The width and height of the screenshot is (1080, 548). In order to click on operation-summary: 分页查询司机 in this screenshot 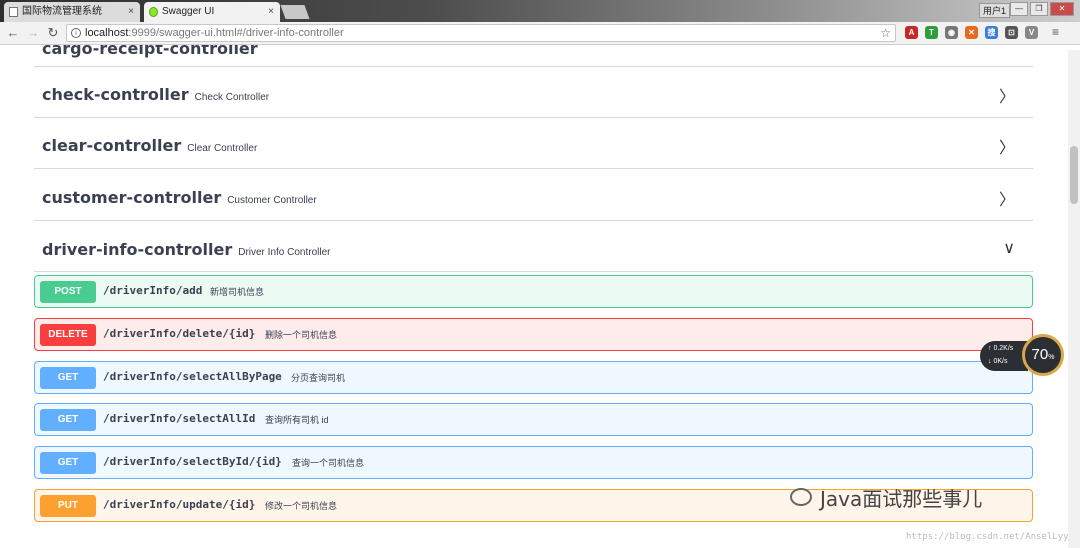, I will do `click(318, 378)`.